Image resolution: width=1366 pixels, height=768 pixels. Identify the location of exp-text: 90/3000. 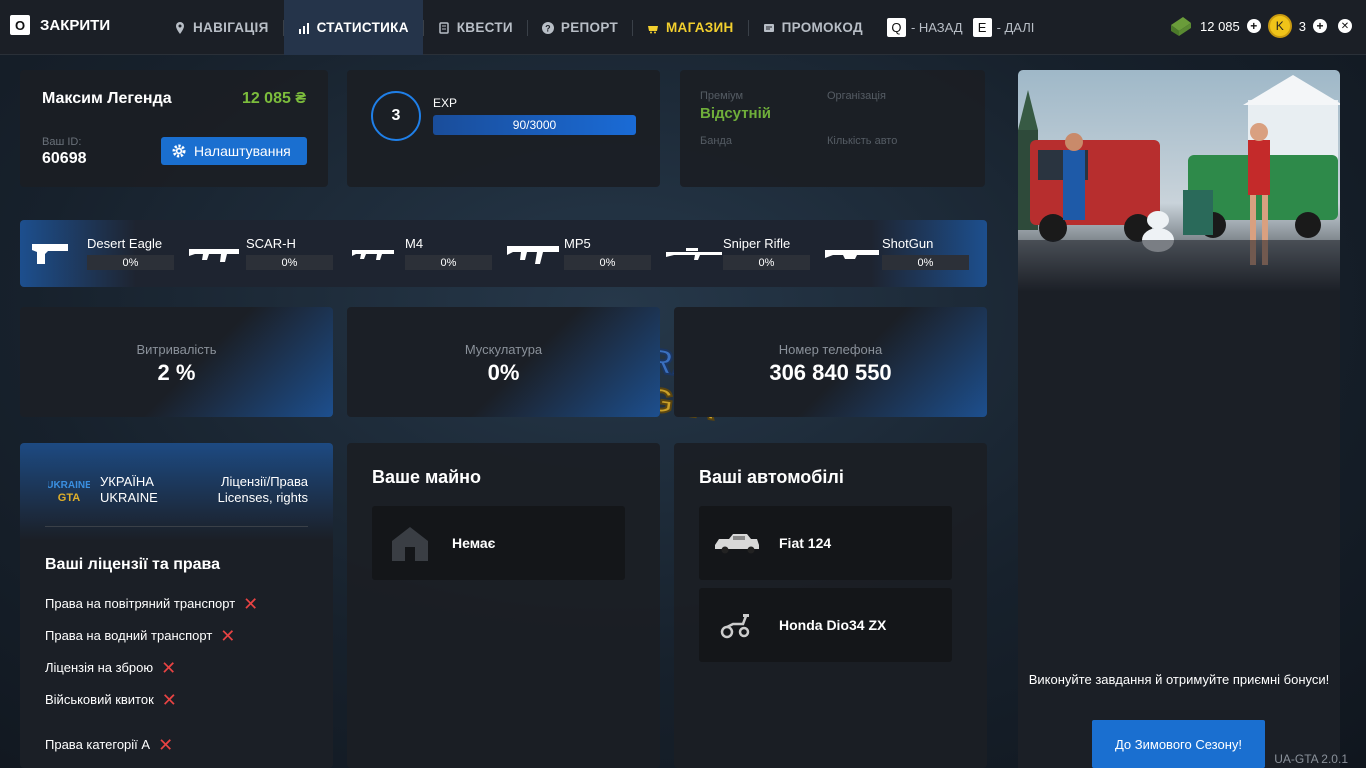
(534, 125).